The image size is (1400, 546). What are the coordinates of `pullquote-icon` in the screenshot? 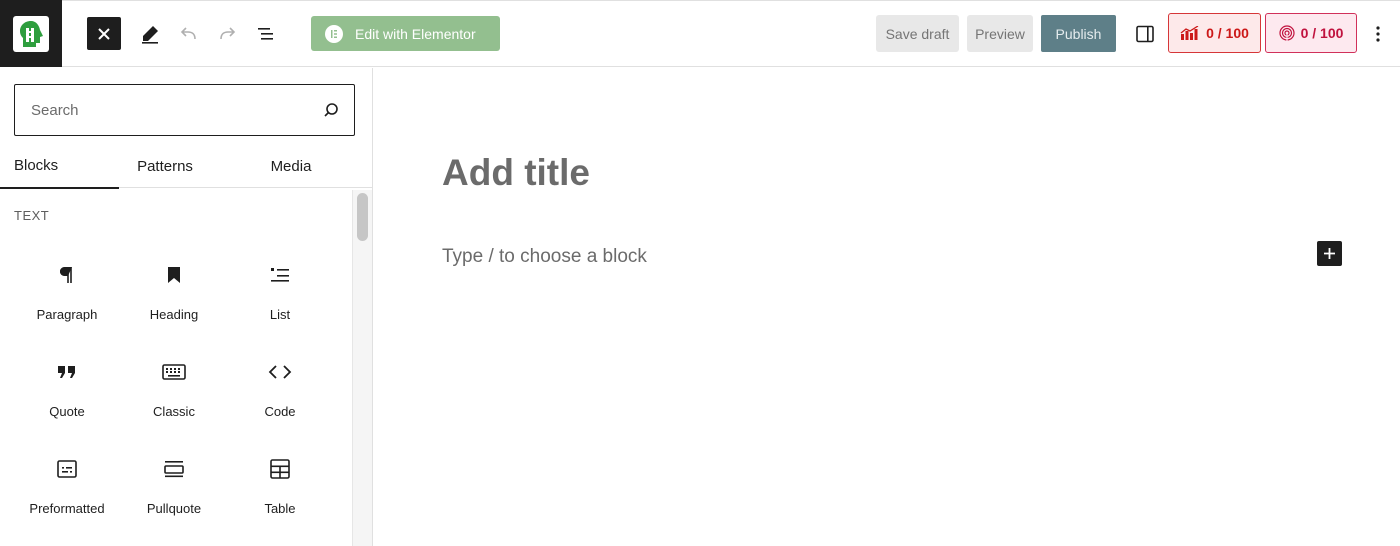 It's located at (174, 469).